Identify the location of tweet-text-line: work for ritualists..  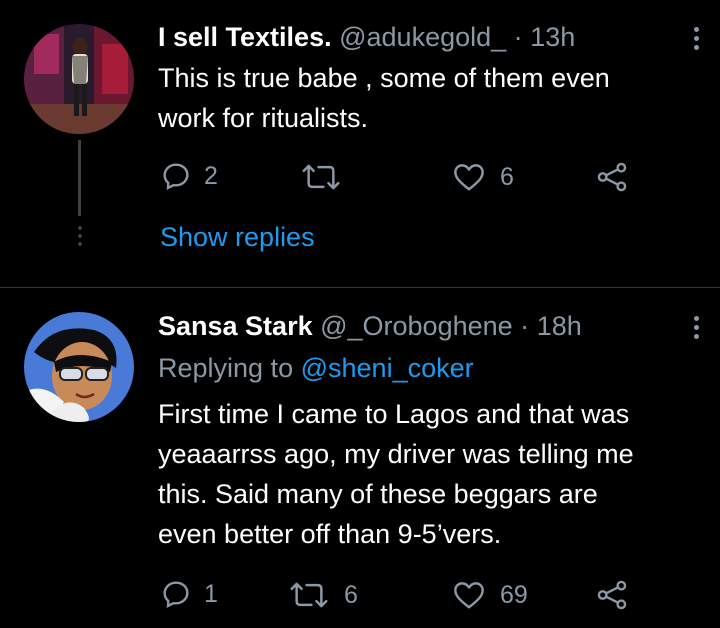
(263, 118).